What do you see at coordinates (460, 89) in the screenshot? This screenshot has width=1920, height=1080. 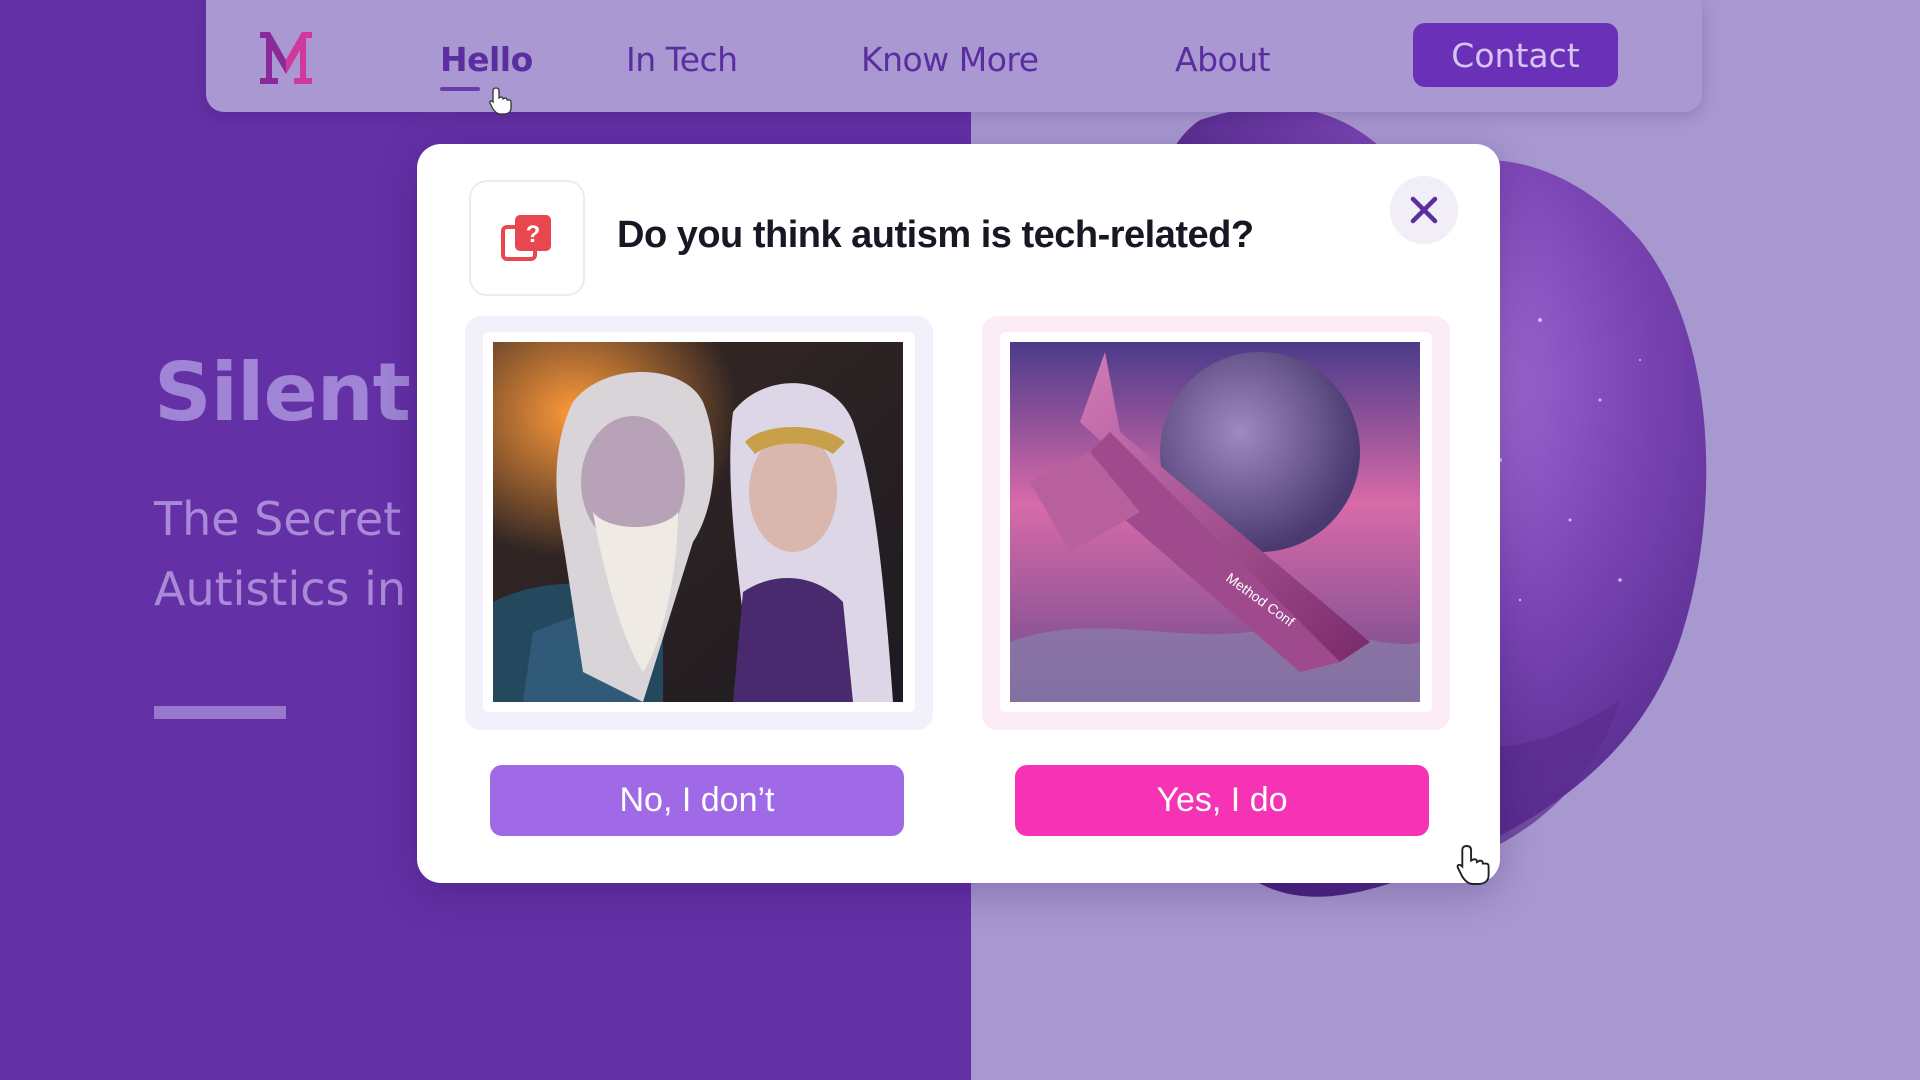 I see `nav-active-underline` at bounding box center [460, 89].